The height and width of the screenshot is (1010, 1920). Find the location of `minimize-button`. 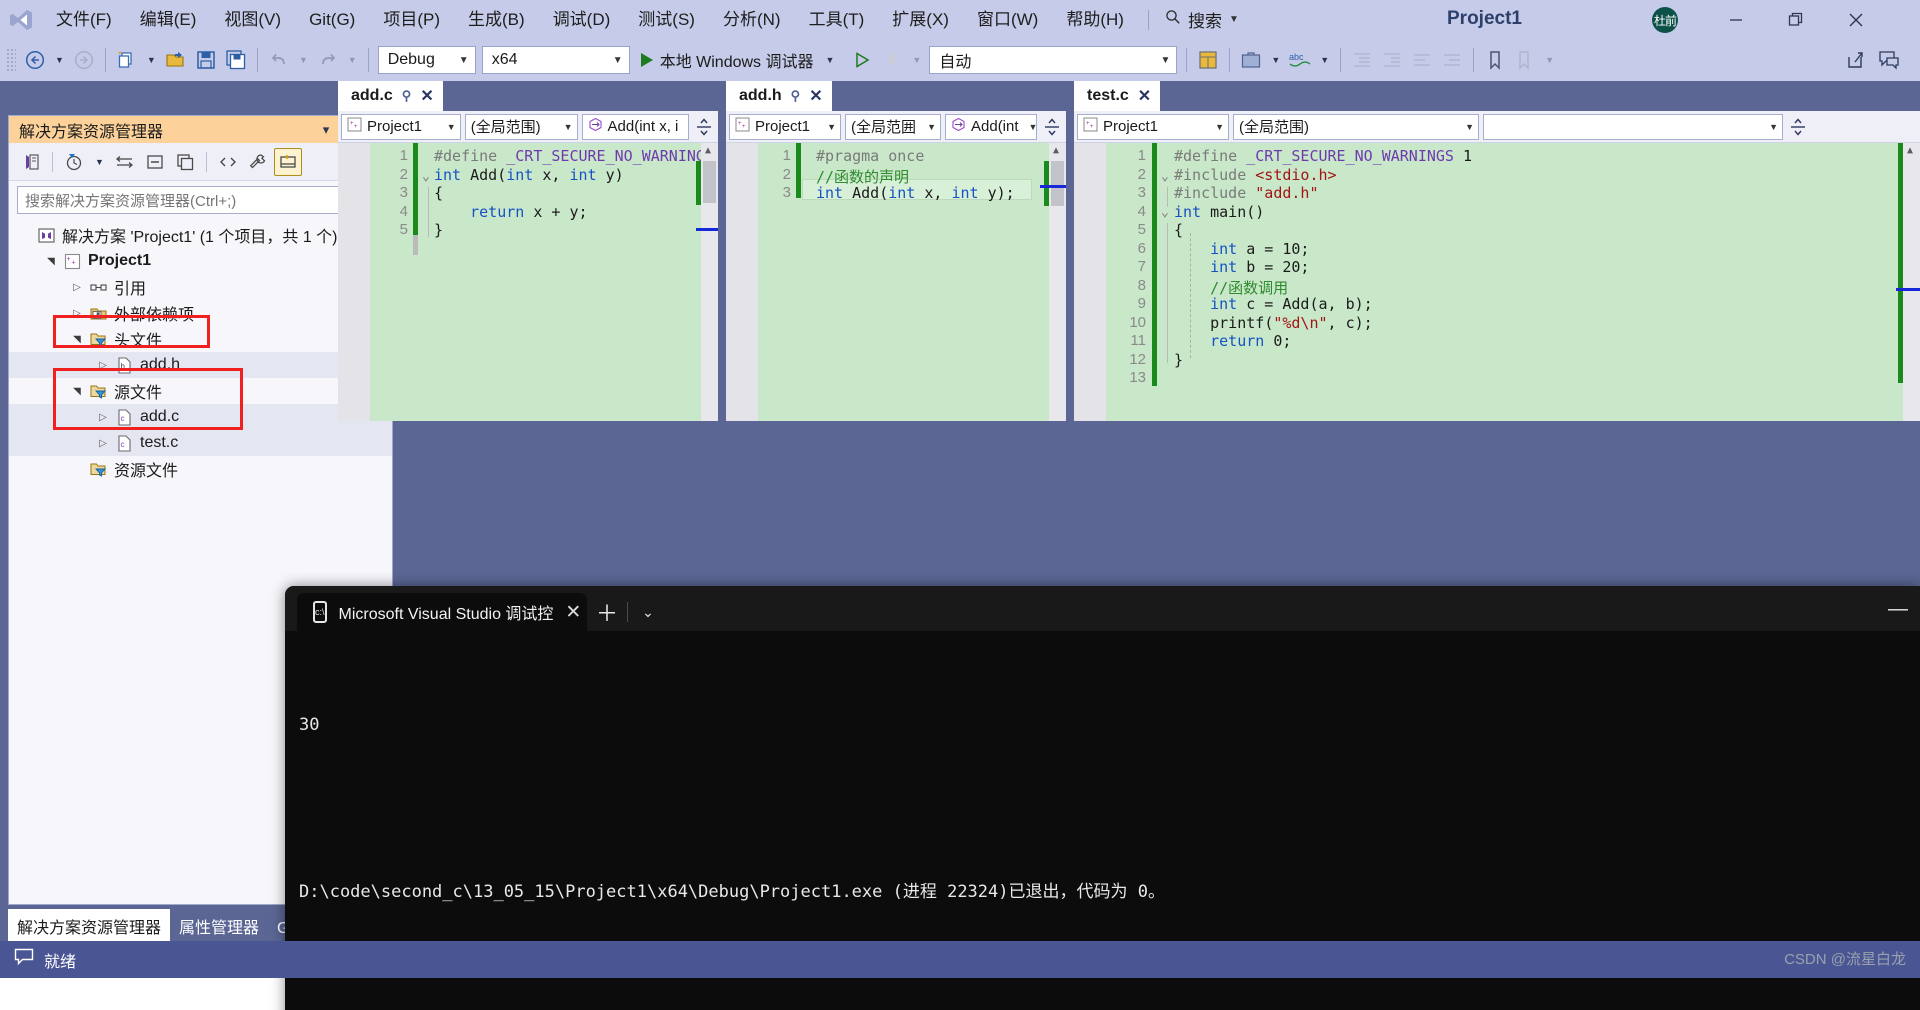

minimize-button is located at coordinates (1736, 19).